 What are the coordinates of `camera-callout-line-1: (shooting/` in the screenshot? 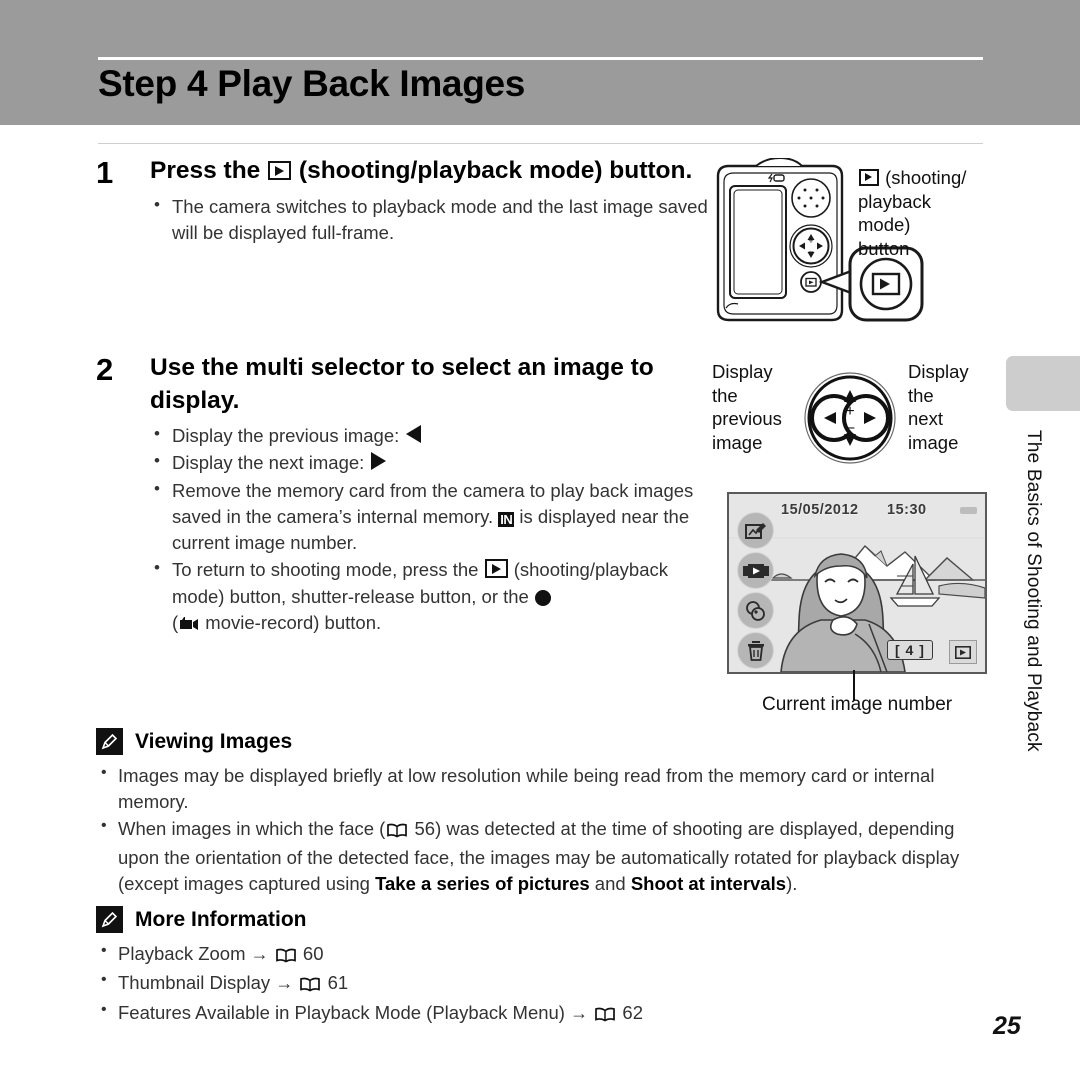 It's located at (923, 178).